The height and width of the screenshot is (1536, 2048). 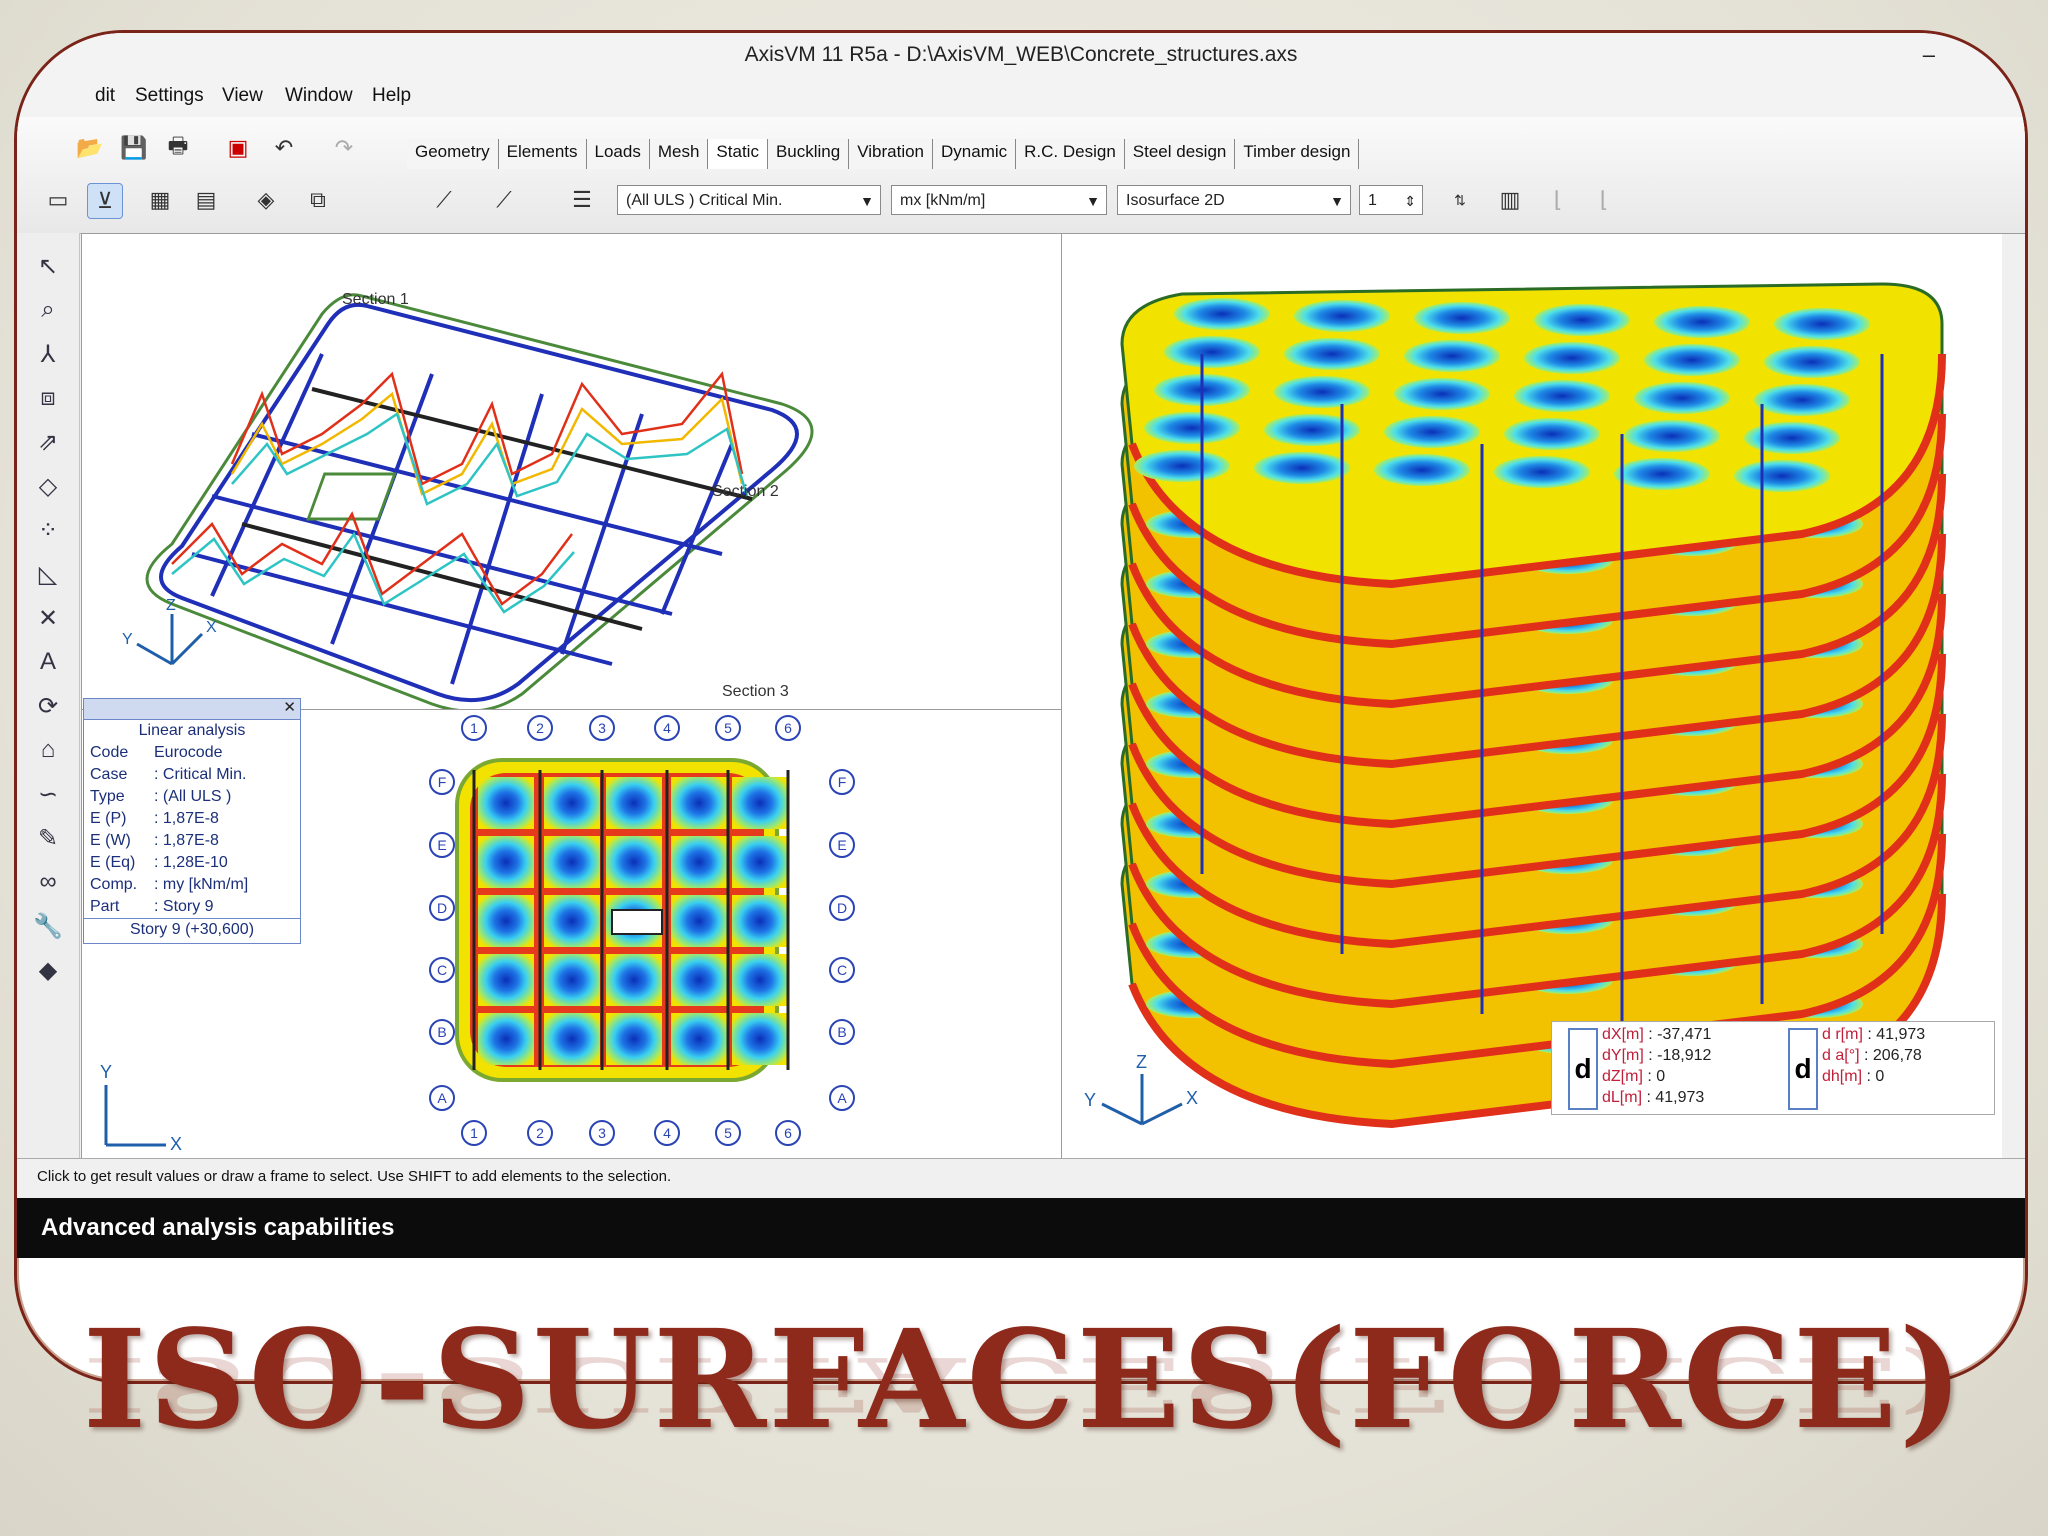 What do you see at coordinates (238, 148) in the screenshot?
I see `pdf-icon: ▣` at bounding box center [238, 148].